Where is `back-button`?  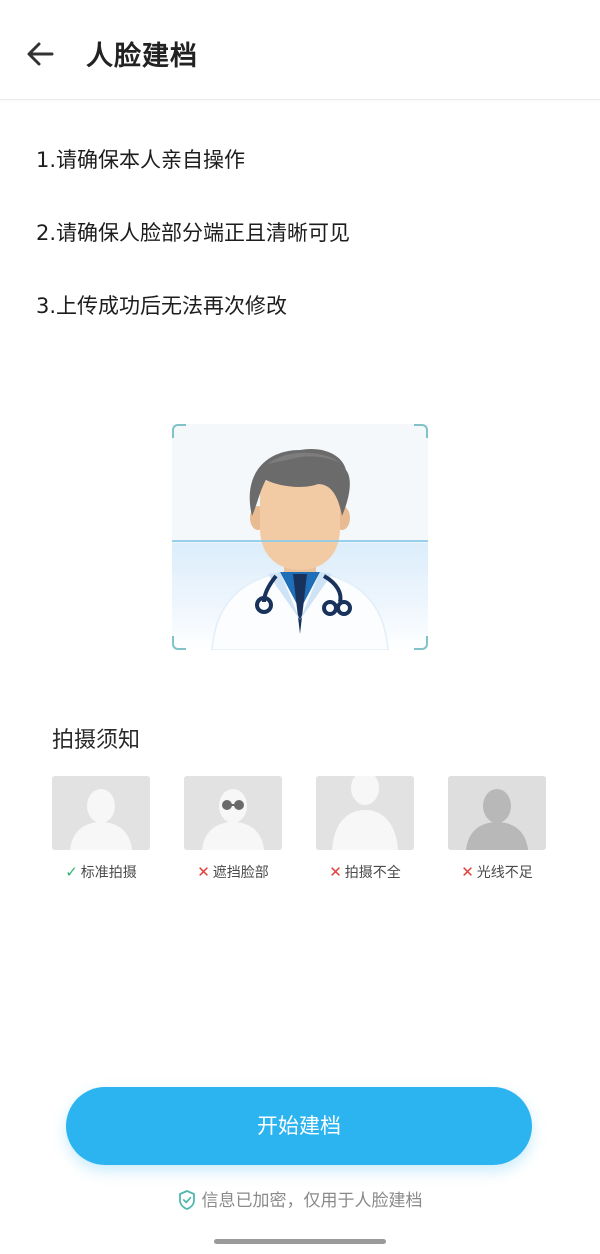 back-button is located at coordinates (40, 54).